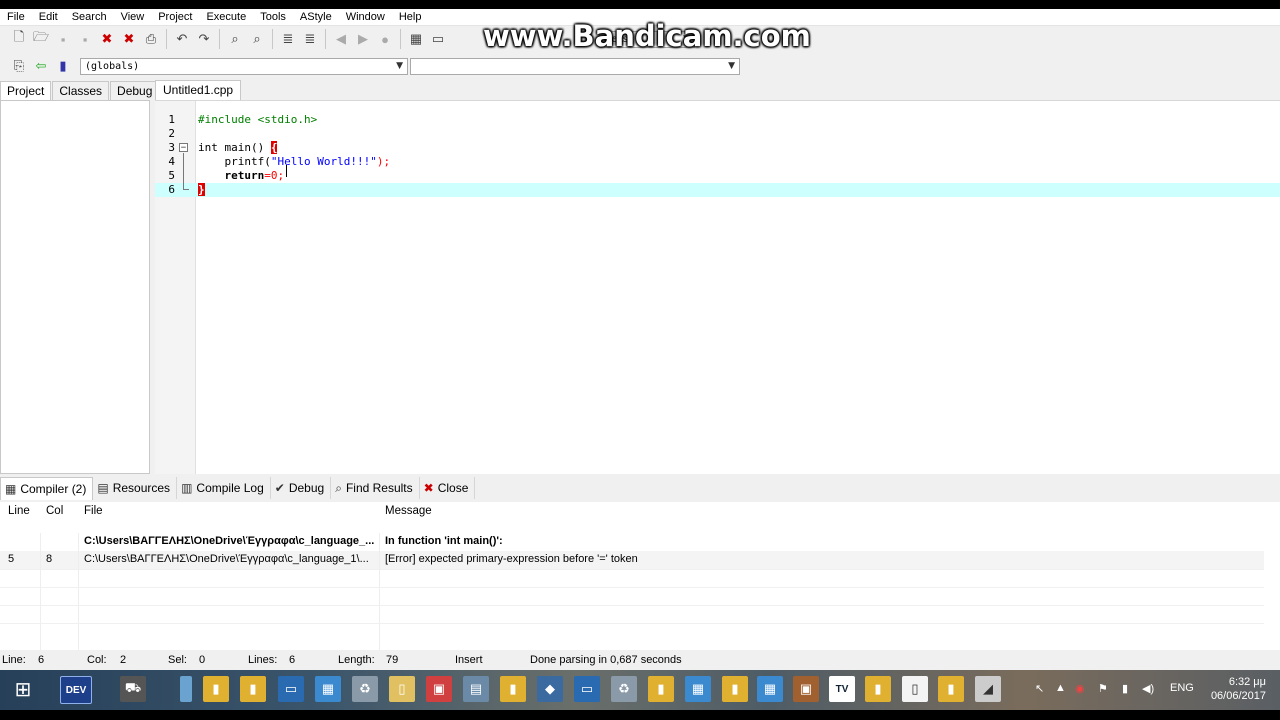 The height and width of the screenshot is (720, 1280). Describe the element at coordinates (226, 17) in the screenshot. I see `menu-execute: Execute` at that location.